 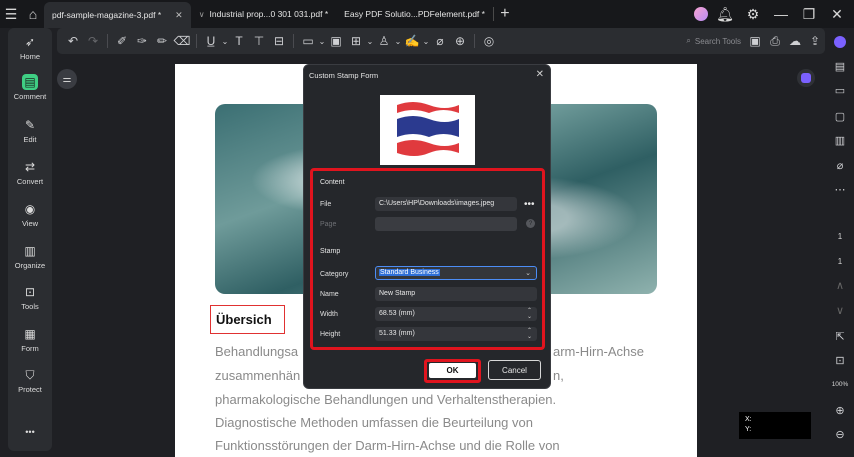 I want to click on redo-icon: ↷, so click(x=93, y=41).